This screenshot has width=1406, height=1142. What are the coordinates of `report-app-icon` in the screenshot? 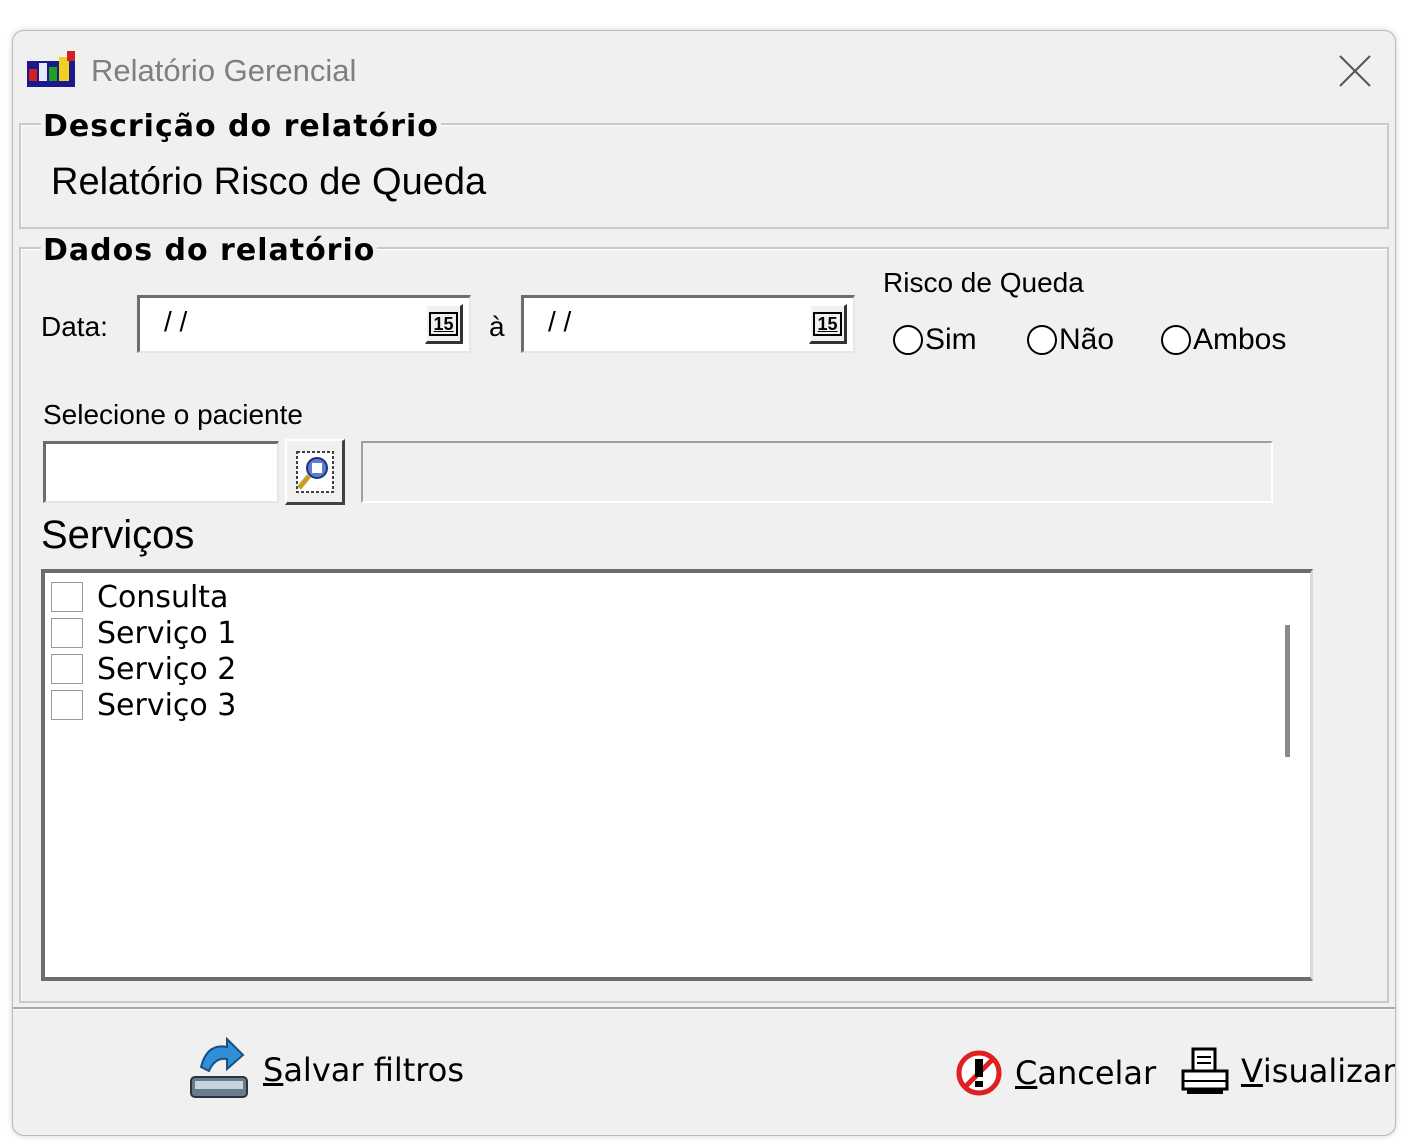 It's located at (51, 69).